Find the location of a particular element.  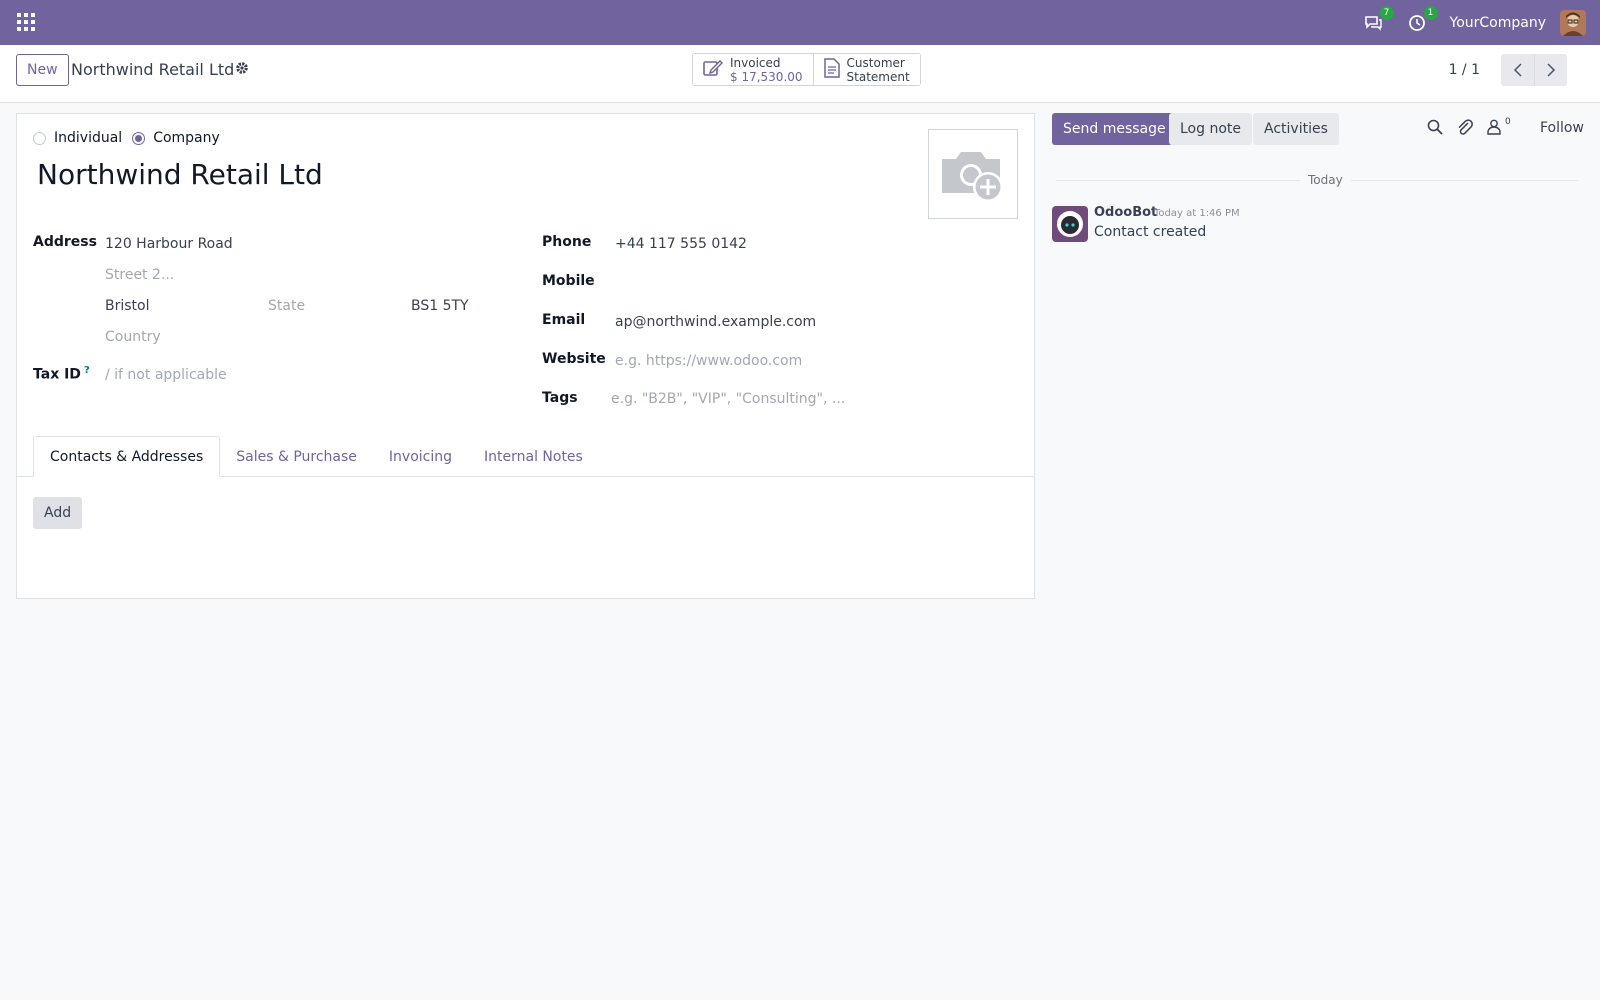

messaging-icon: 7 is located at coordinates (1378, 19).